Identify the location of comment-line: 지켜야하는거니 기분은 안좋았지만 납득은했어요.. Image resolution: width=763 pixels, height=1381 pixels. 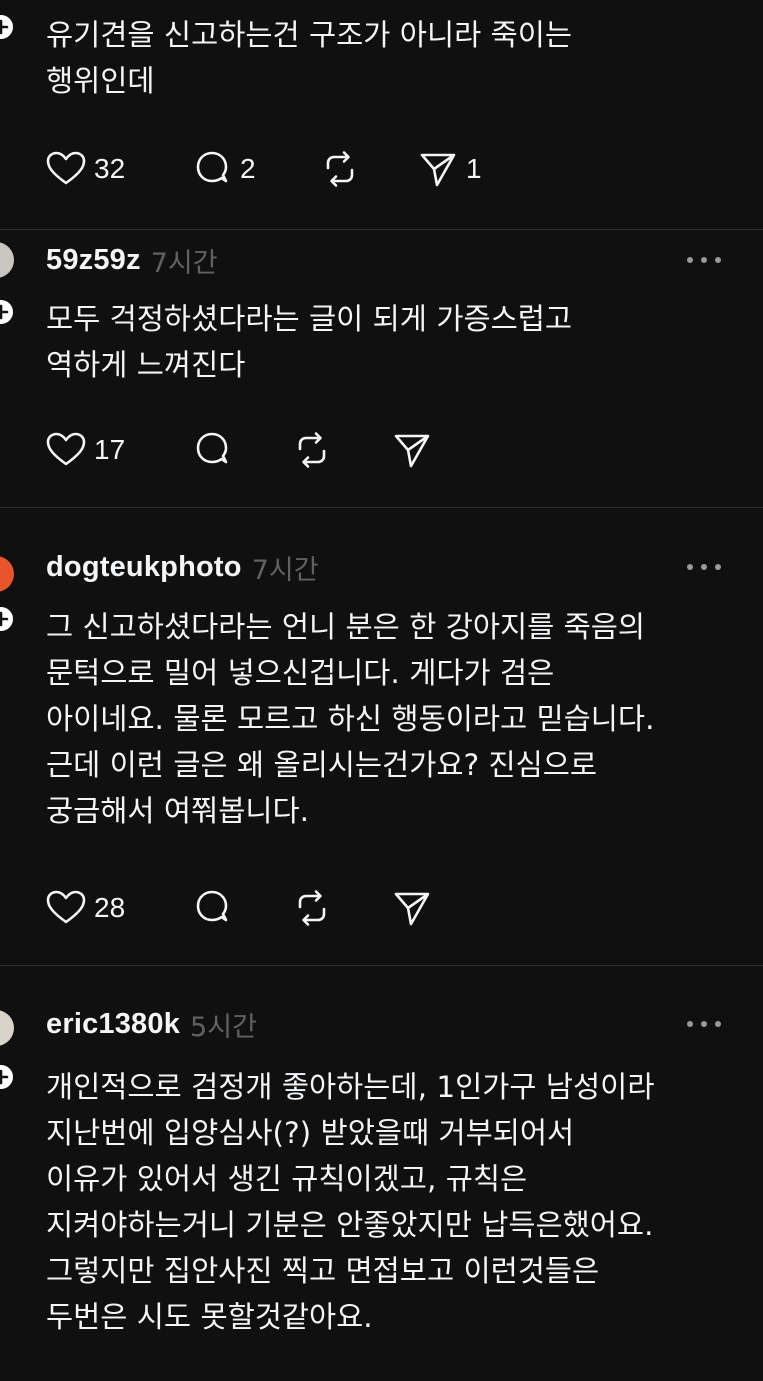
(350, 1225).